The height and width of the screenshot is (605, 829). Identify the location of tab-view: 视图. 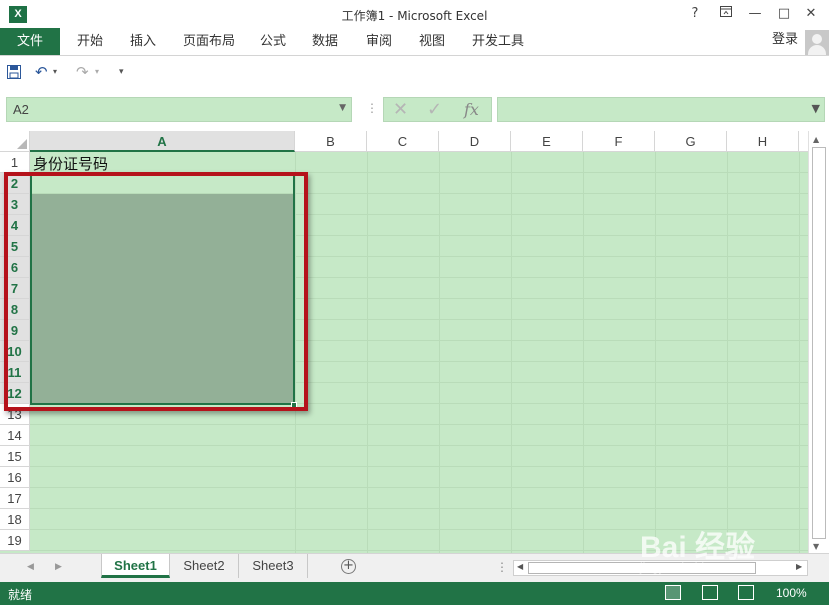
(432, 41).